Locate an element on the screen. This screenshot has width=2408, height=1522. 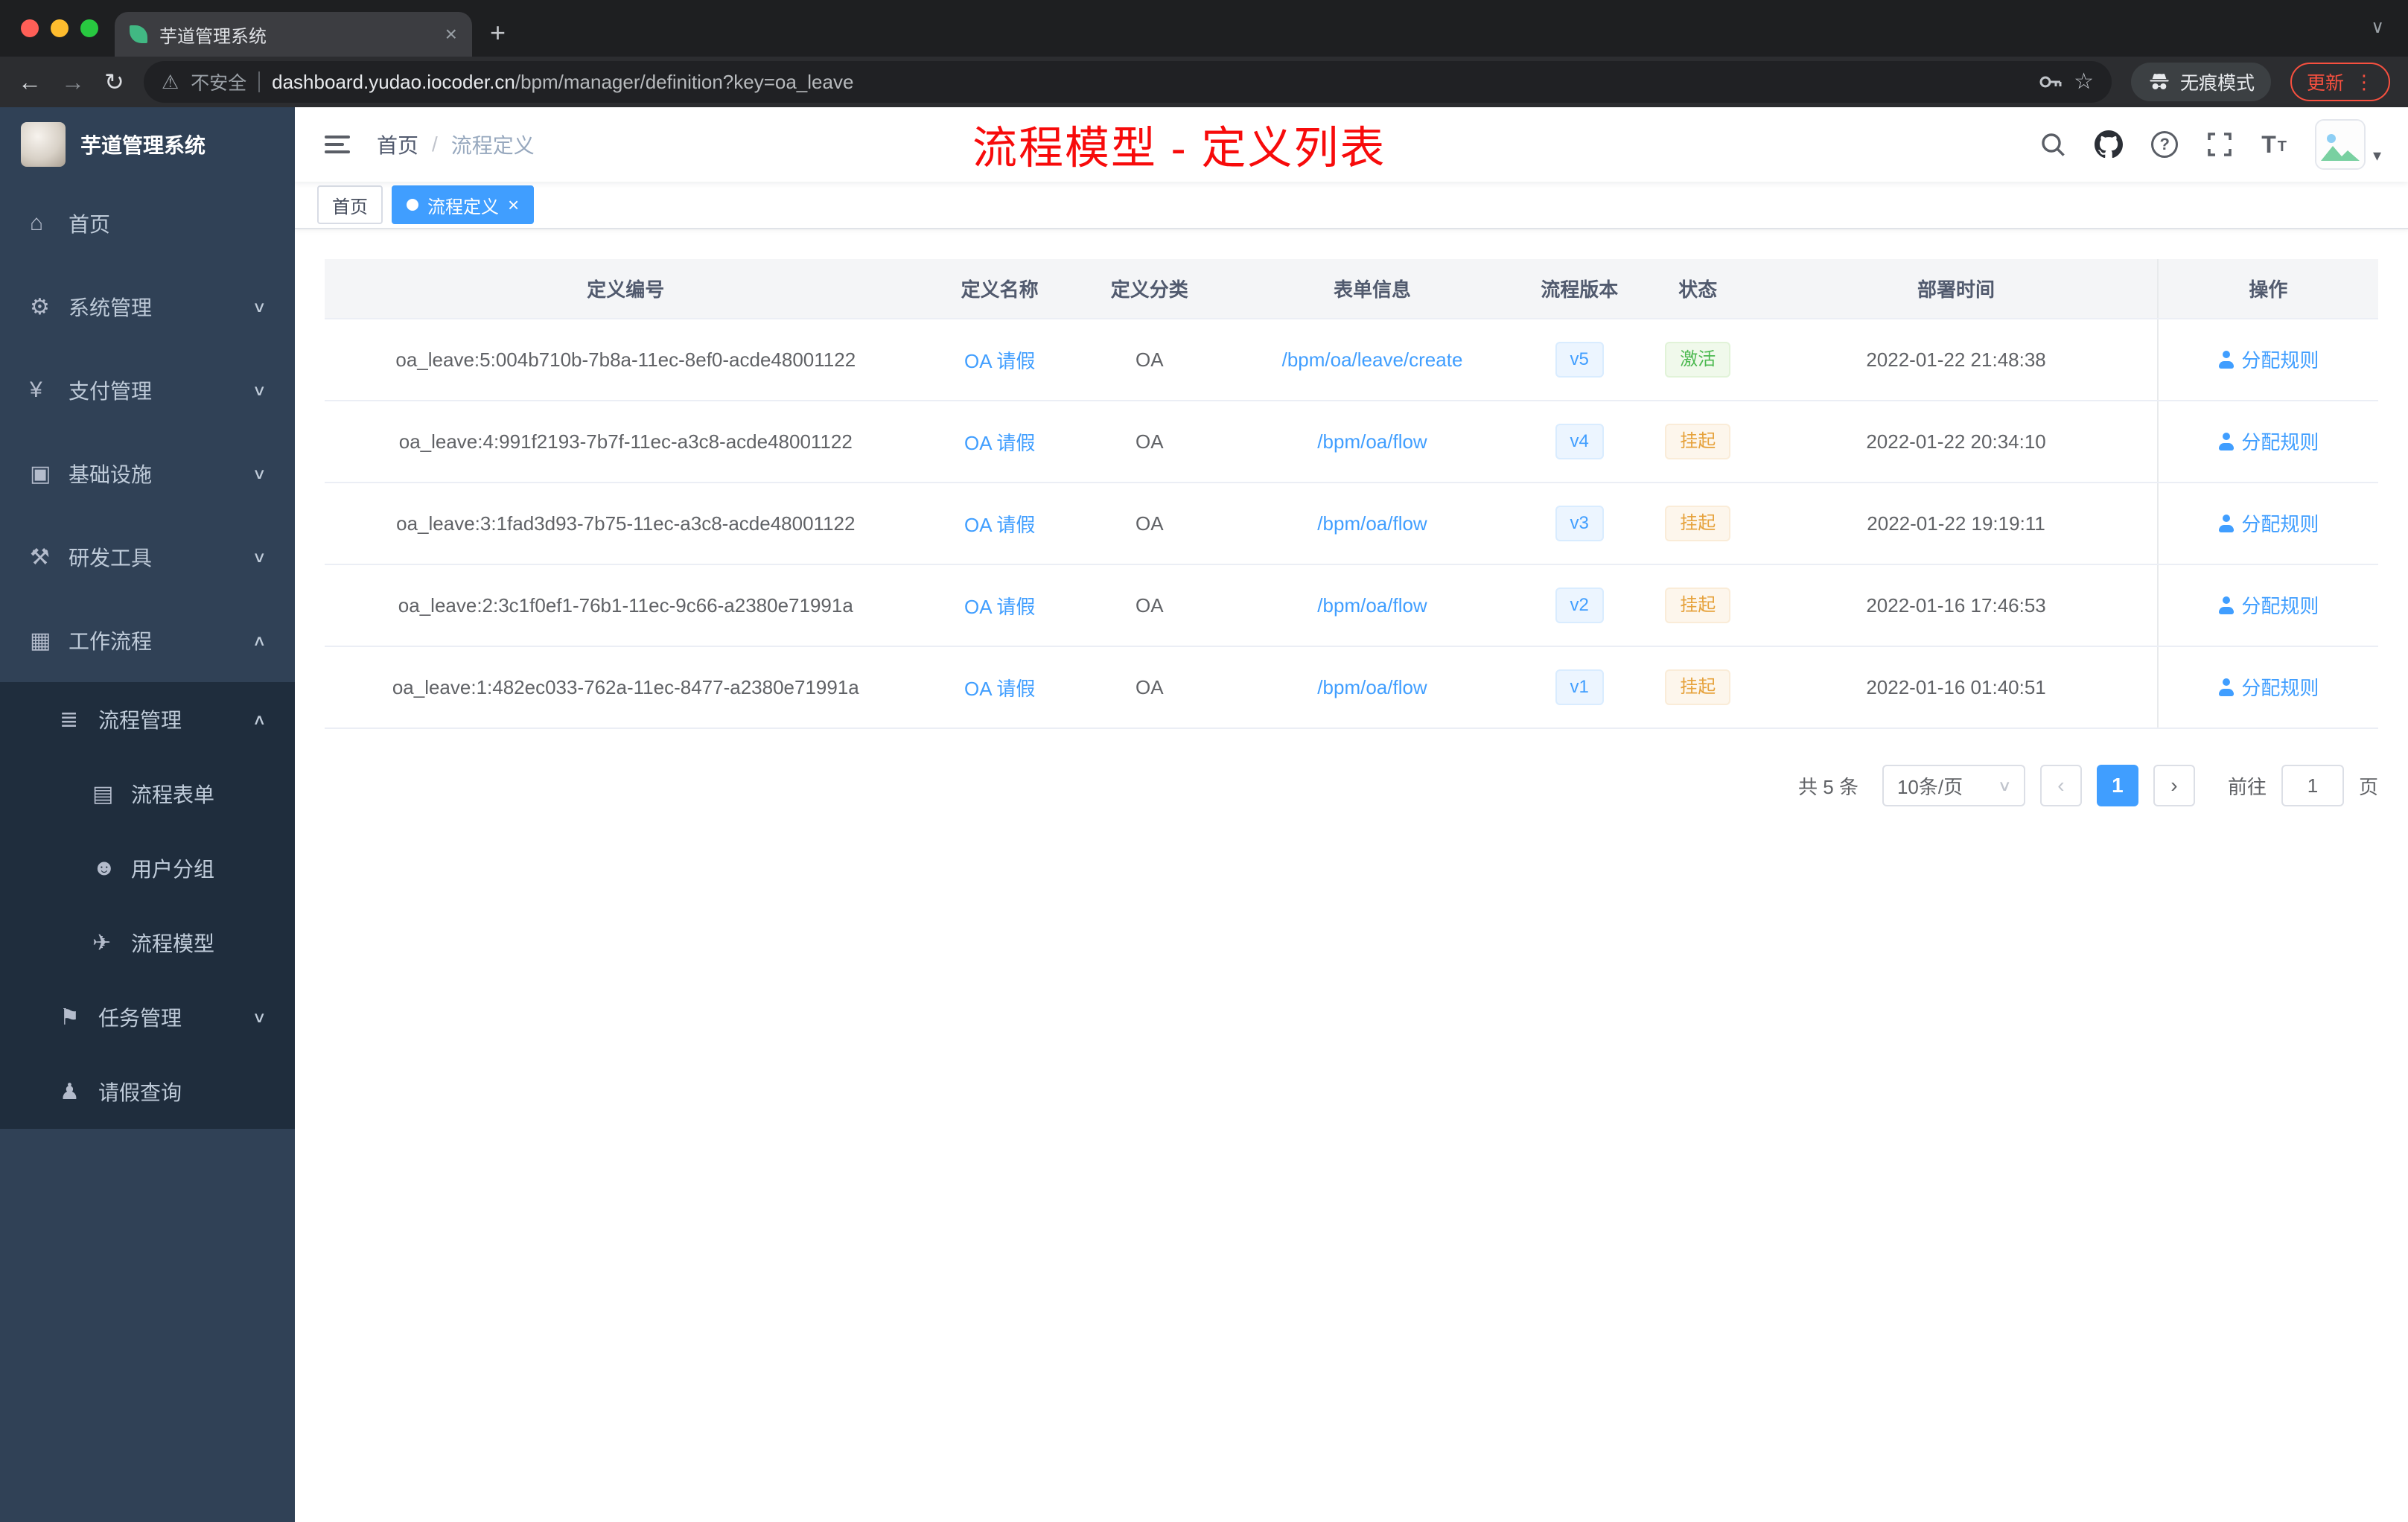
user-icon: ♟ is located at coordinates (70, 1091).